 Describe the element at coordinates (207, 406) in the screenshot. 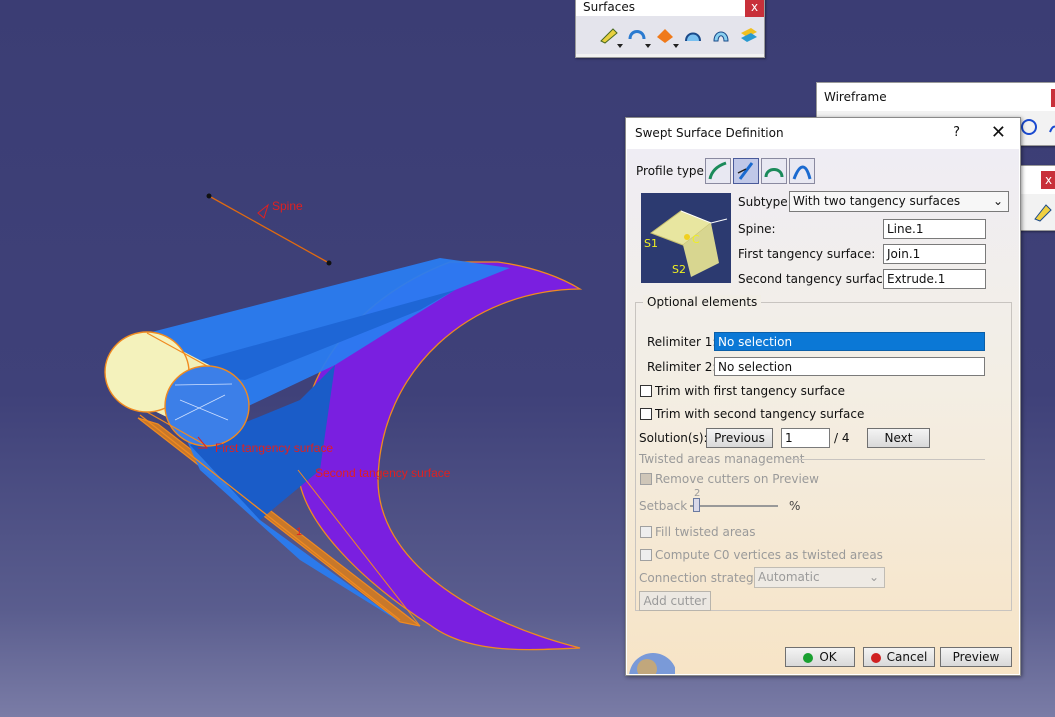

I see `cylinder-back-rim` at that location.